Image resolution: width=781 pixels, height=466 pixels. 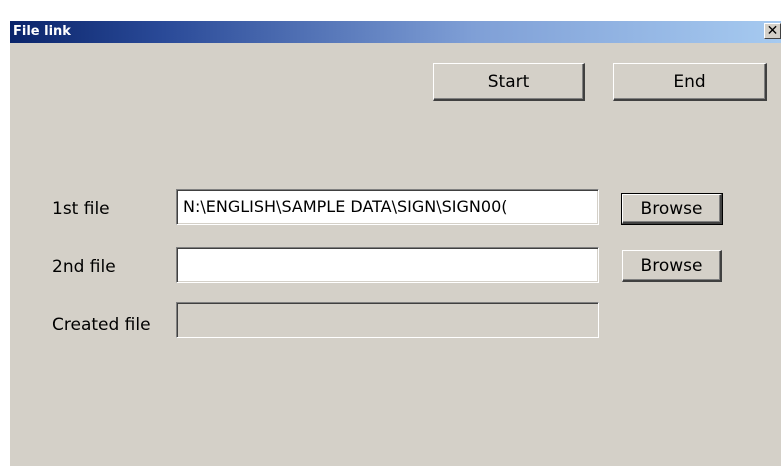 I want to click on start-button: Start, so click(x=509, y=82).